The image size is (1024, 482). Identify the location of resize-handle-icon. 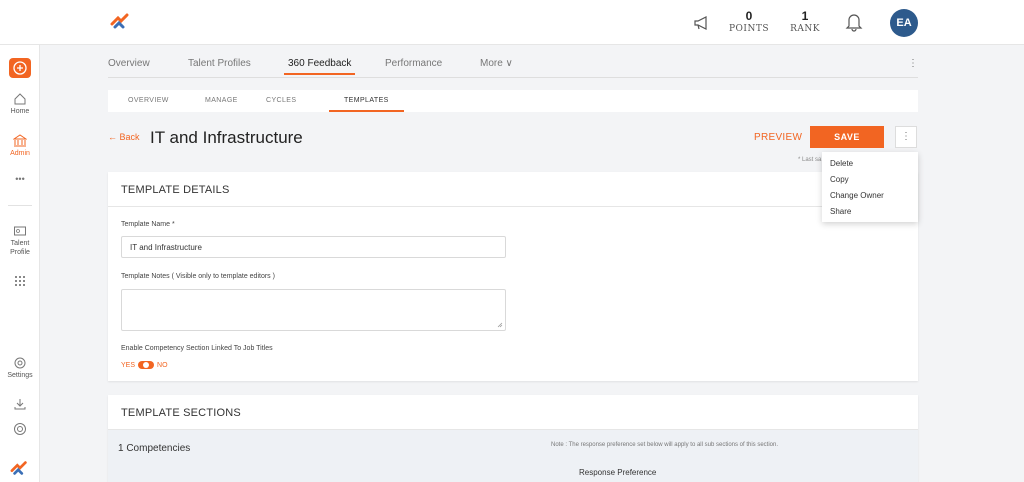
(500, 325).